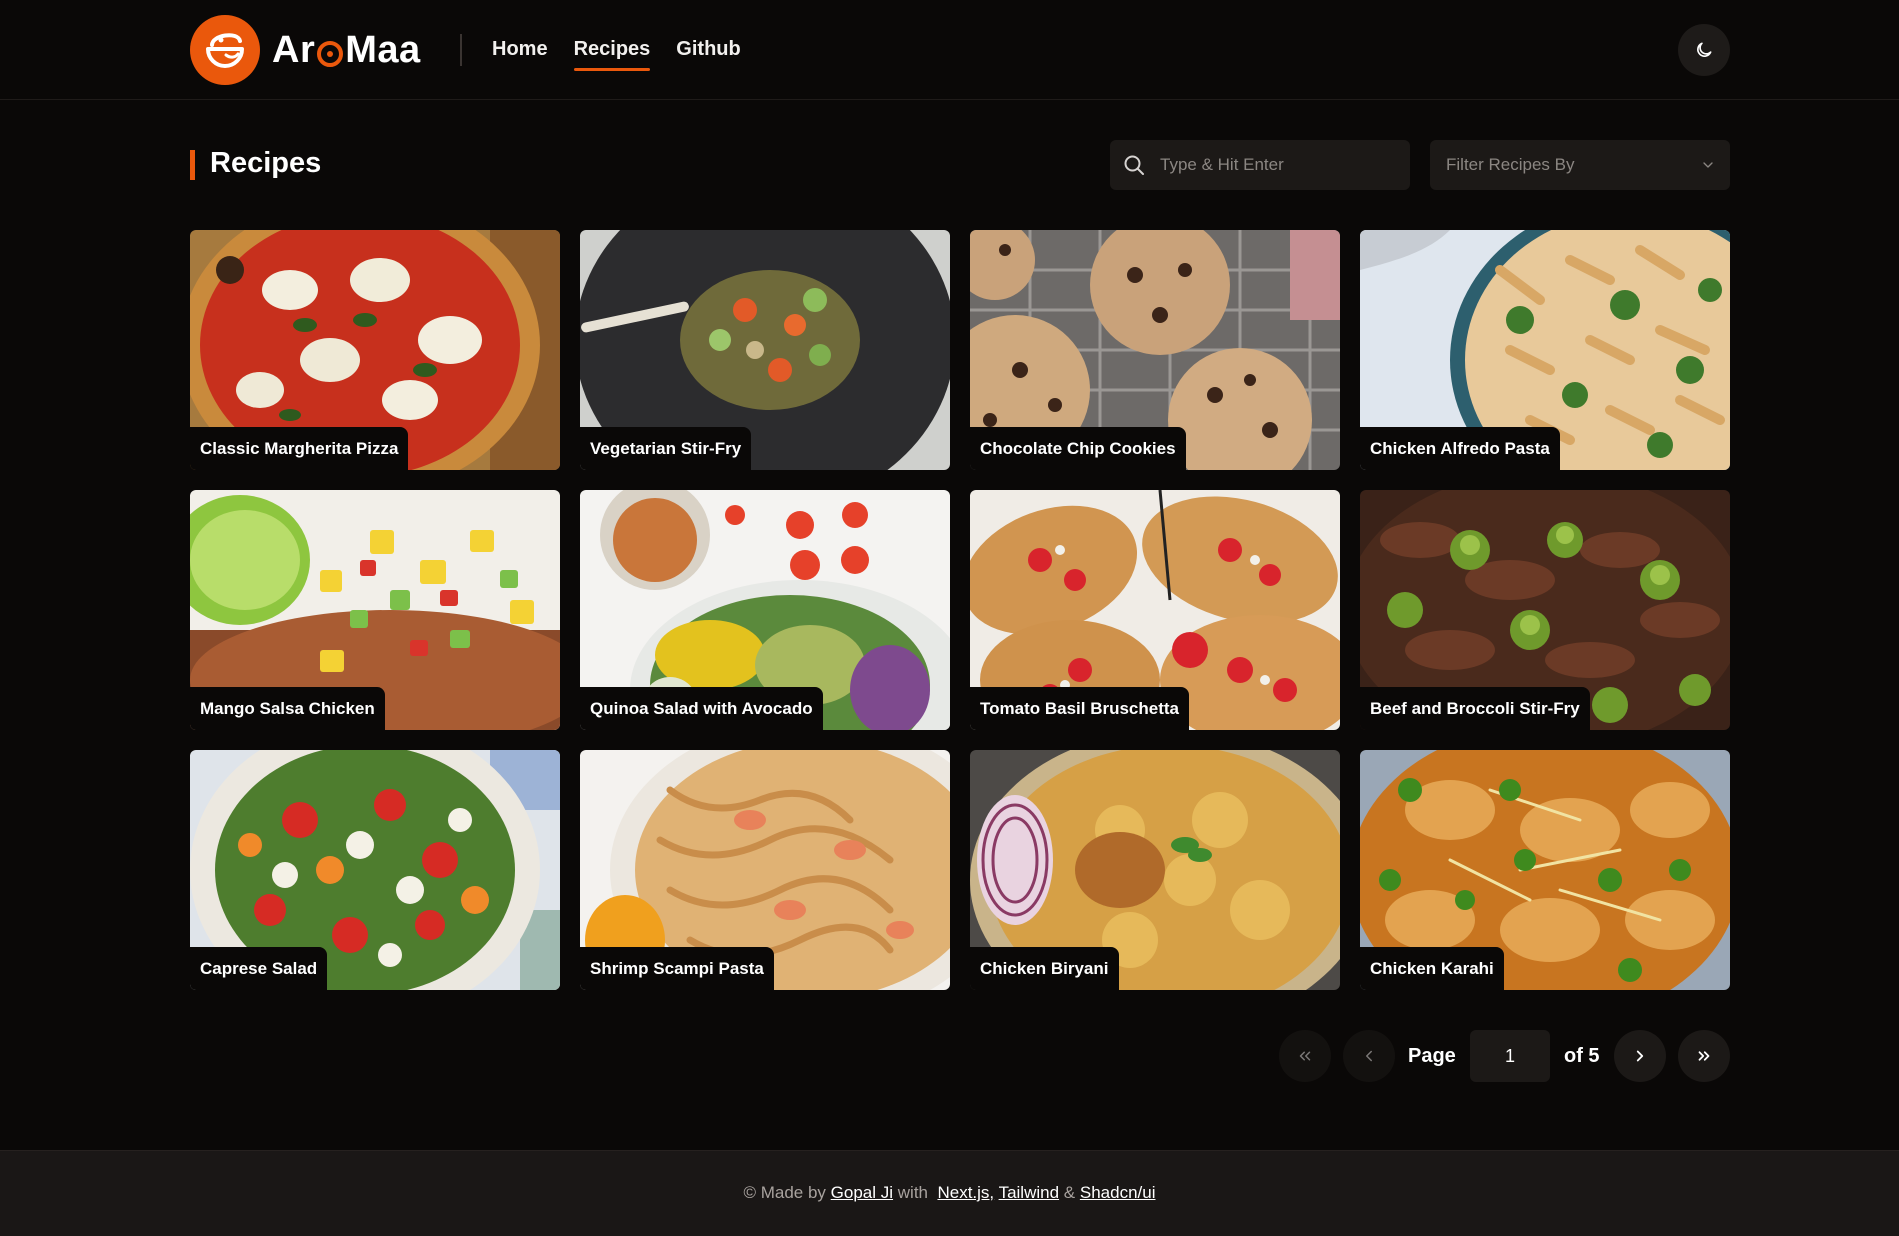  Describe the element at coordinates (1432, 968) in the screenshot. I see `recipe-title: Chicken Karahi` at that location.